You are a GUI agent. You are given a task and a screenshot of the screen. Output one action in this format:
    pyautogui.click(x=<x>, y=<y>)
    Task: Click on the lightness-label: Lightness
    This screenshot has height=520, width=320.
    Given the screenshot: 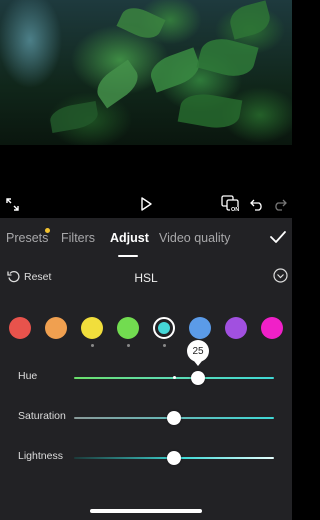 What is the action you would take?
    pyautogui.click(x=40, y=456)
    